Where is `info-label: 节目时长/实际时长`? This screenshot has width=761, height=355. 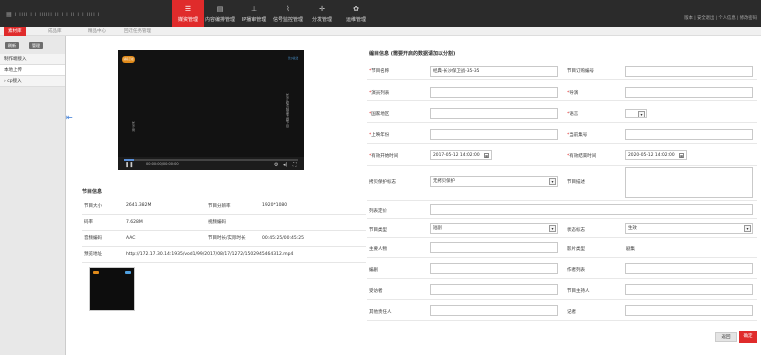
info-label: 节目时长/实际时长 is located at coordinates (233, 238).